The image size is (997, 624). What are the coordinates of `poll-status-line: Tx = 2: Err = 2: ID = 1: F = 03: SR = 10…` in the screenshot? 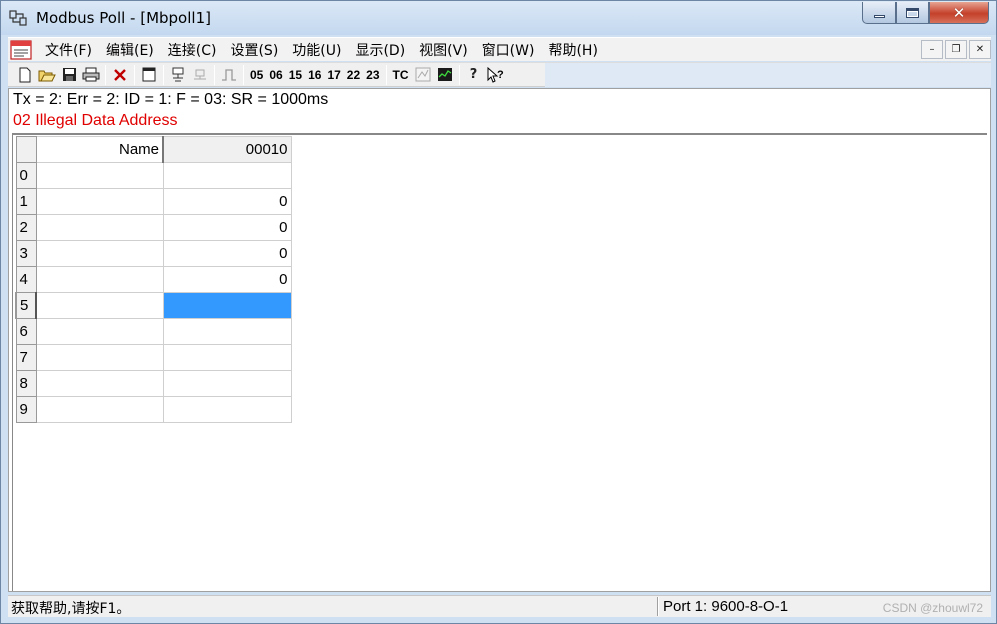 It's located at (171, 99).